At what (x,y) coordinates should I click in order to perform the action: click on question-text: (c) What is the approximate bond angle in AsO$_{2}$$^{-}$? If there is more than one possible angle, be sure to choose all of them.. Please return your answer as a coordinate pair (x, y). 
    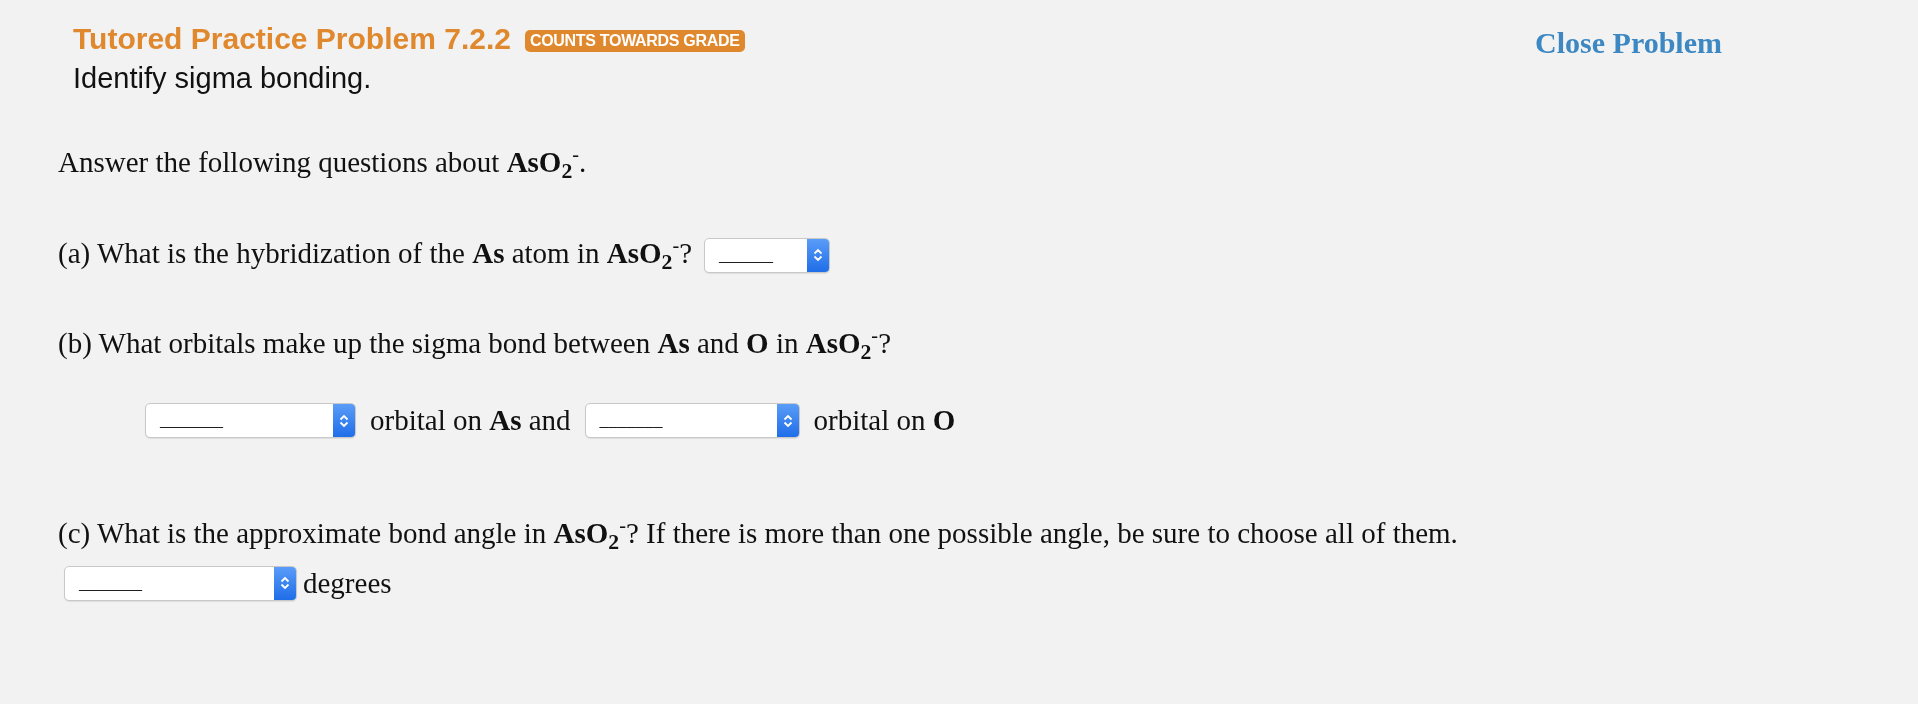
    Looking at the image, I should click on (758, 535).